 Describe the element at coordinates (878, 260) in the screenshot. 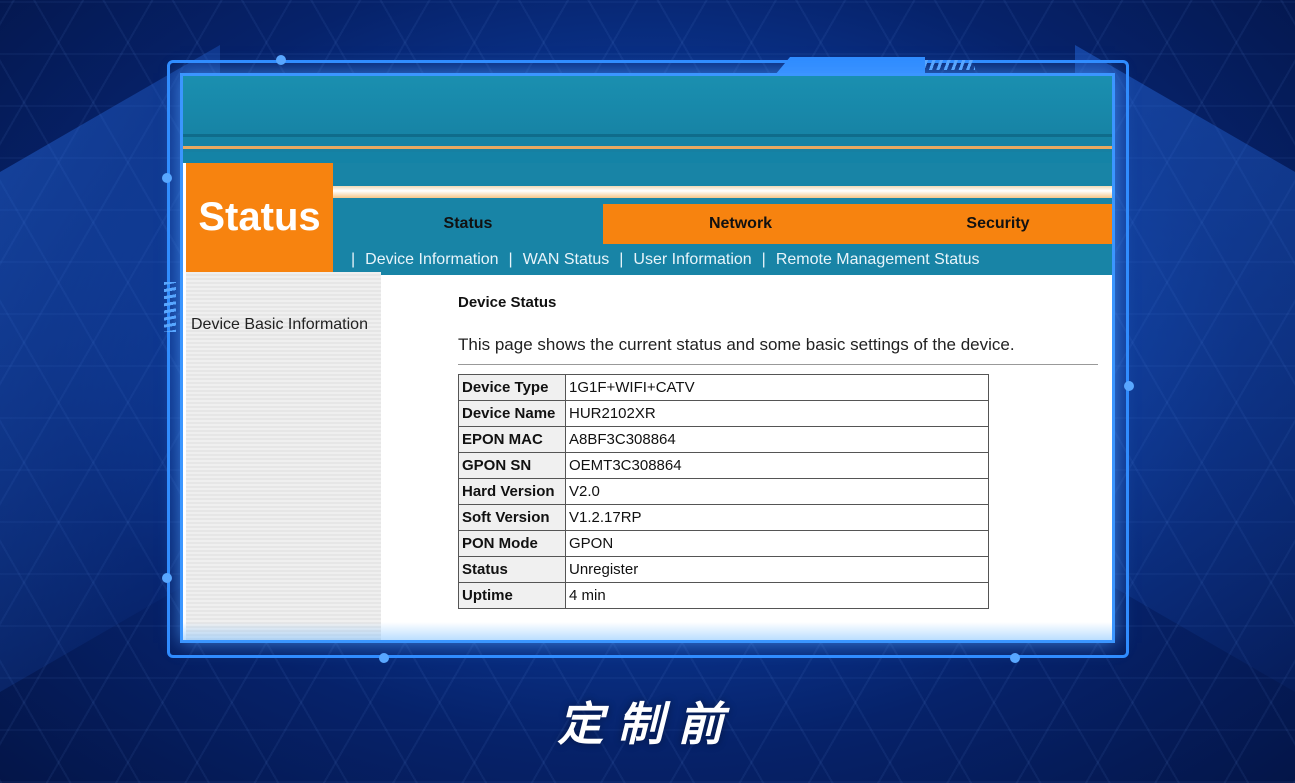

I see `subnav-remote-management-status: Remote Management Status` at that location.